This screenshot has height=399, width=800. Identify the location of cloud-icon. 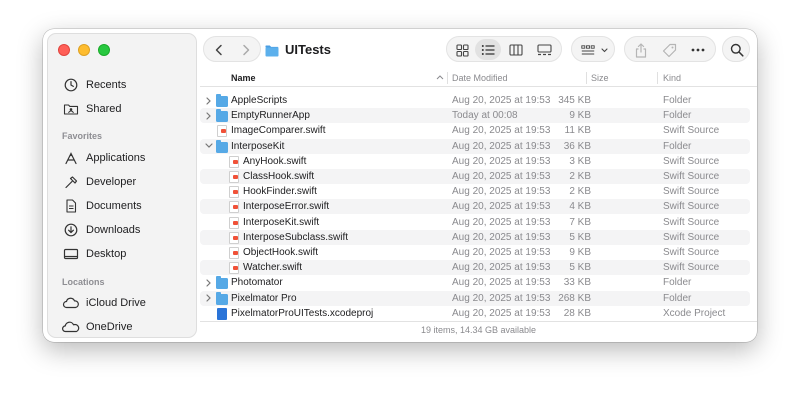
(71, 303).